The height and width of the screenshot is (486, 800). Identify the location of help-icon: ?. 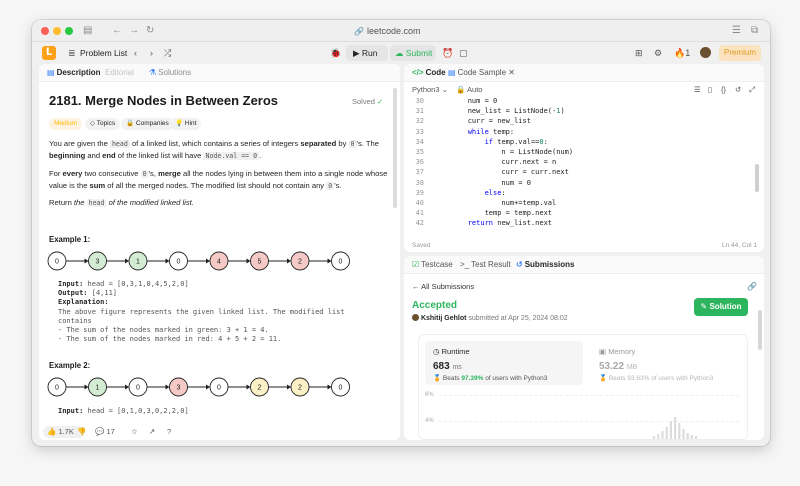
(169, 431).